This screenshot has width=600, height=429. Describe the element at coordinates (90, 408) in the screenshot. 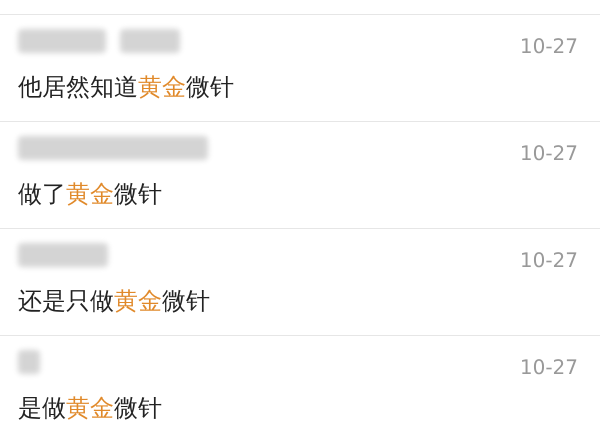

I see `comment-text: 是做黄金微针` at that location.